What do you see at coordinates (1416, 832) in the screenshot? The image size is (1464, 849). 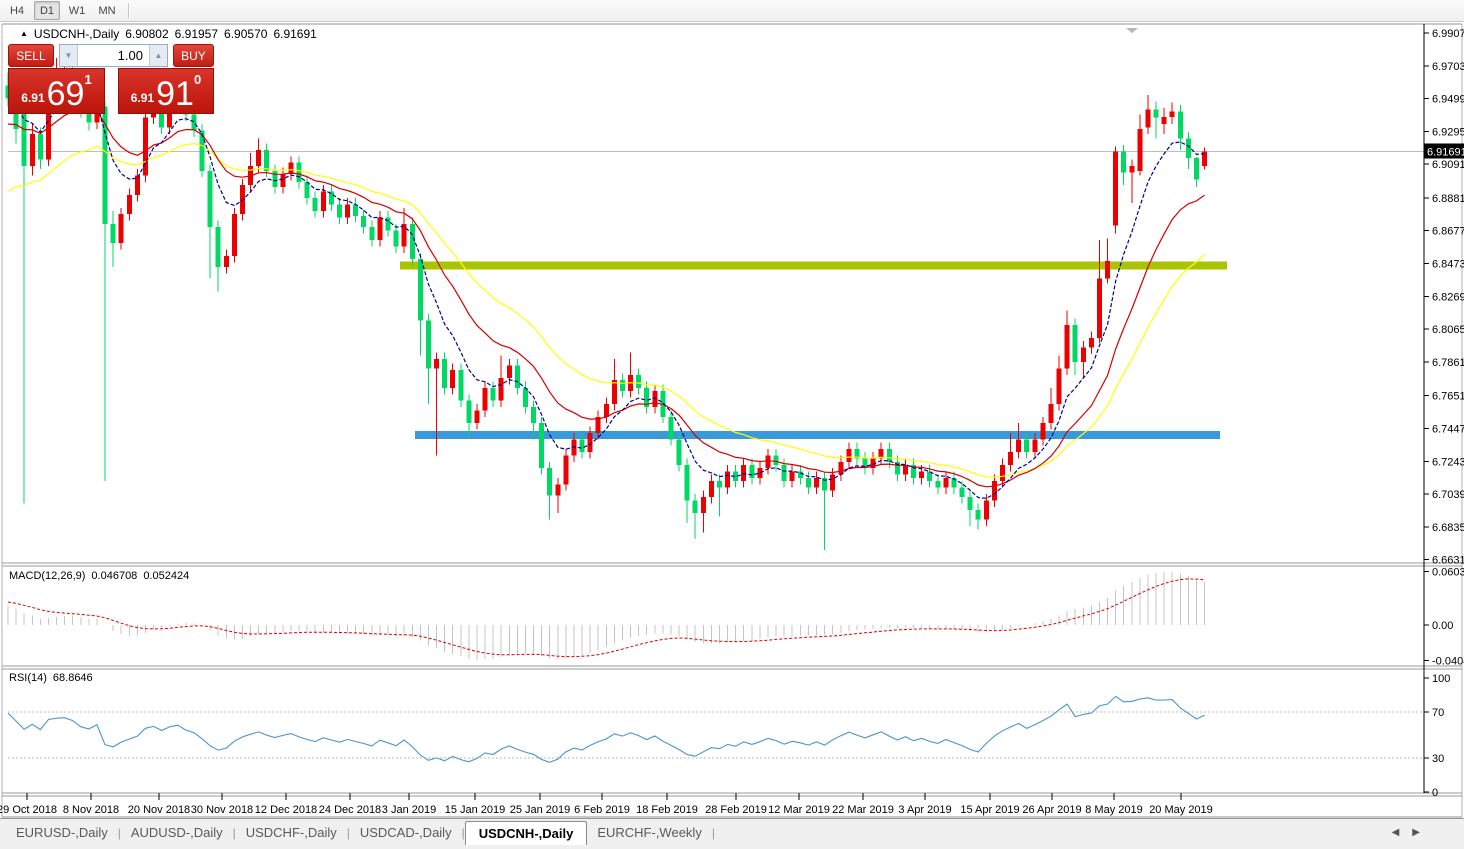 I see `tab-scroll-right-icon: ▶` at bounding box center [1416, 832].